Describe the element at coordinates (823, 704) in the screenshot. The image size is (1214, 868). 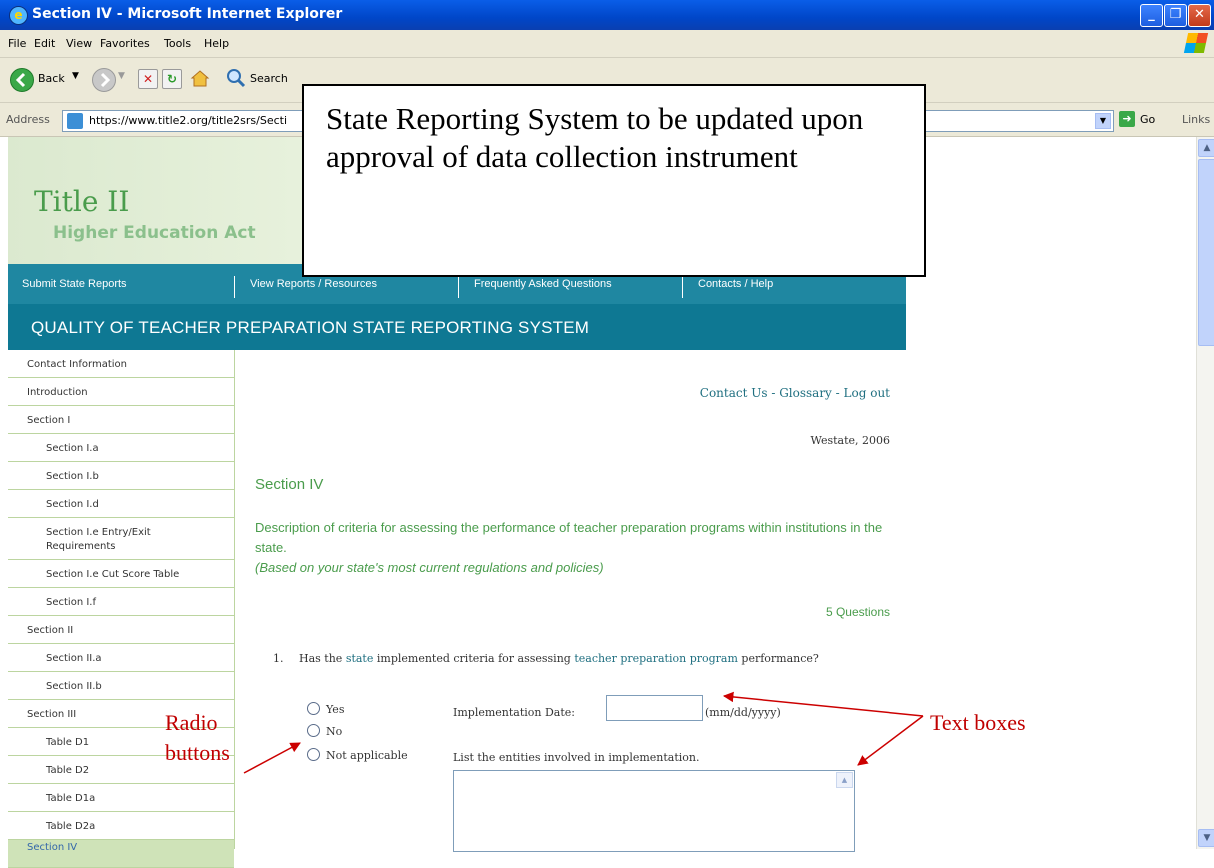
I see `textbox-arrow-upper` at that location.